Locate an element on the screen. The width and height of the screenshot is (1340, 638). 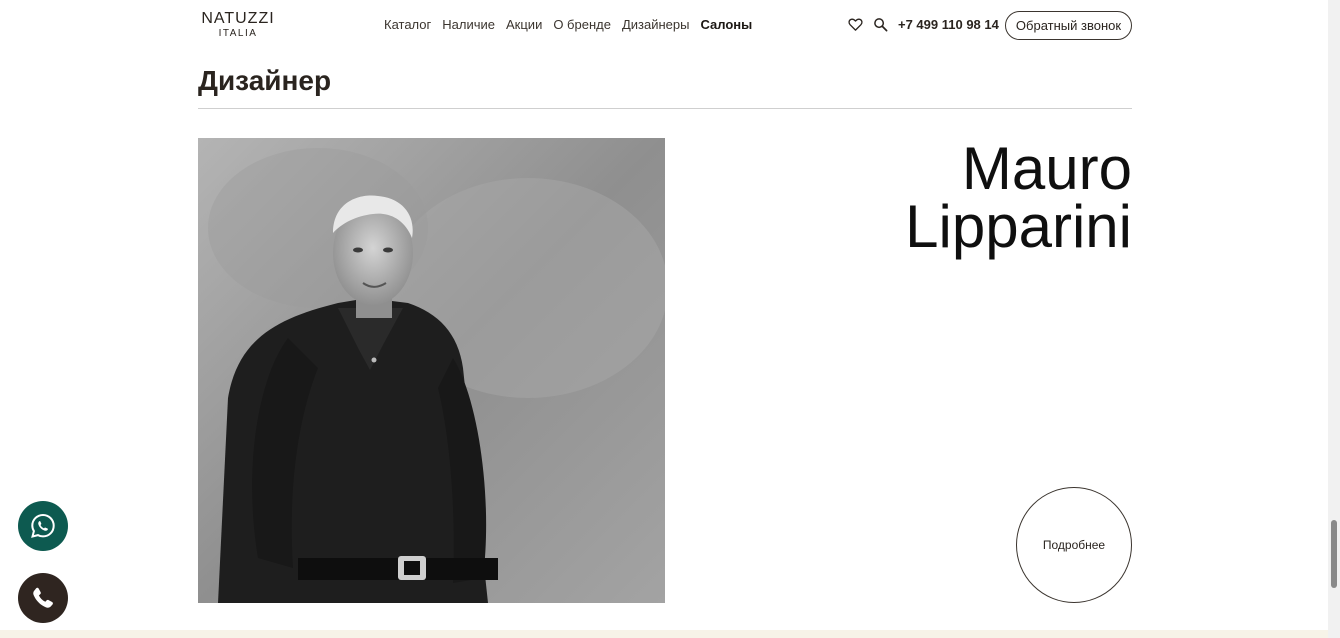
scrollbar-thumb is located at coordinates (1334, 554).